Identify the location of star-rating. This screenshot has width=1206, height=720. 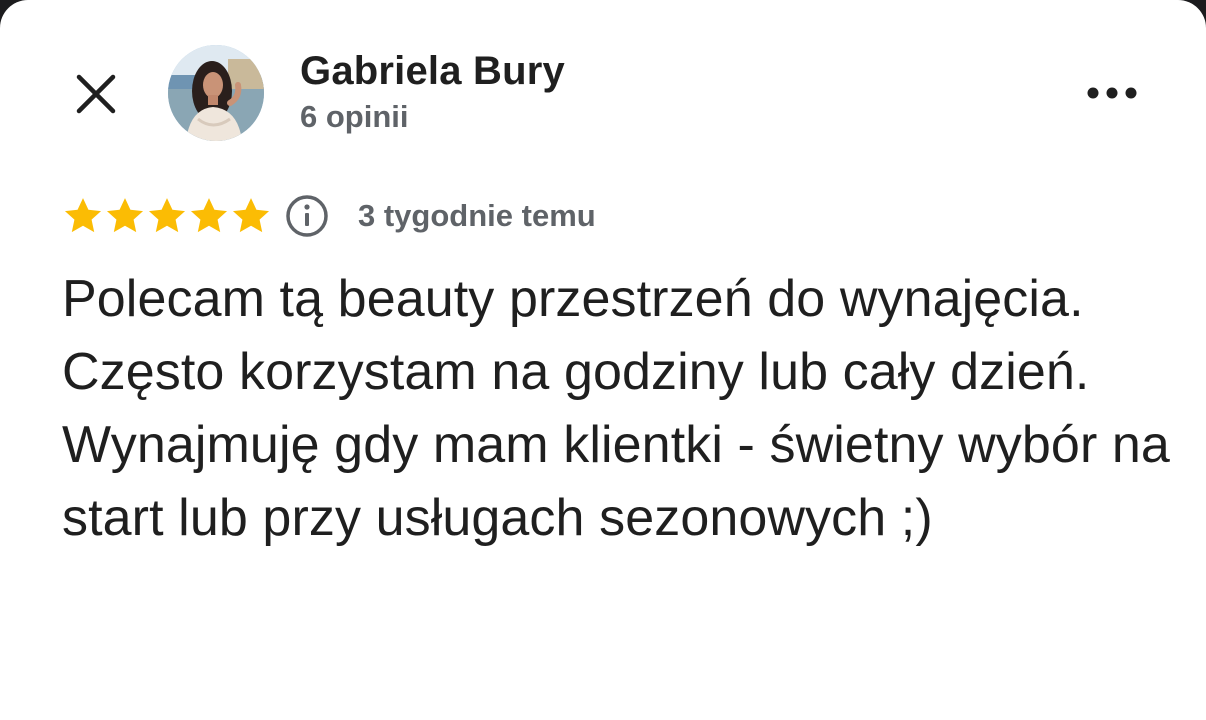
(167, 216).